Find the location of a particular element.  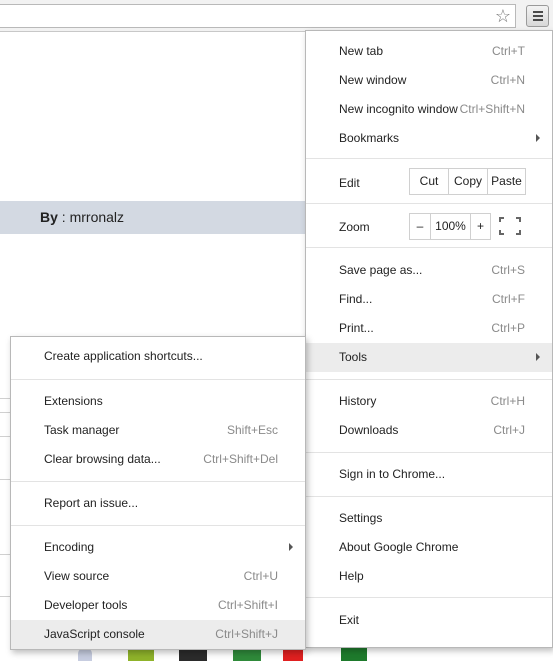

menu-item-label: Encoding is located at coordinates (69, 547).